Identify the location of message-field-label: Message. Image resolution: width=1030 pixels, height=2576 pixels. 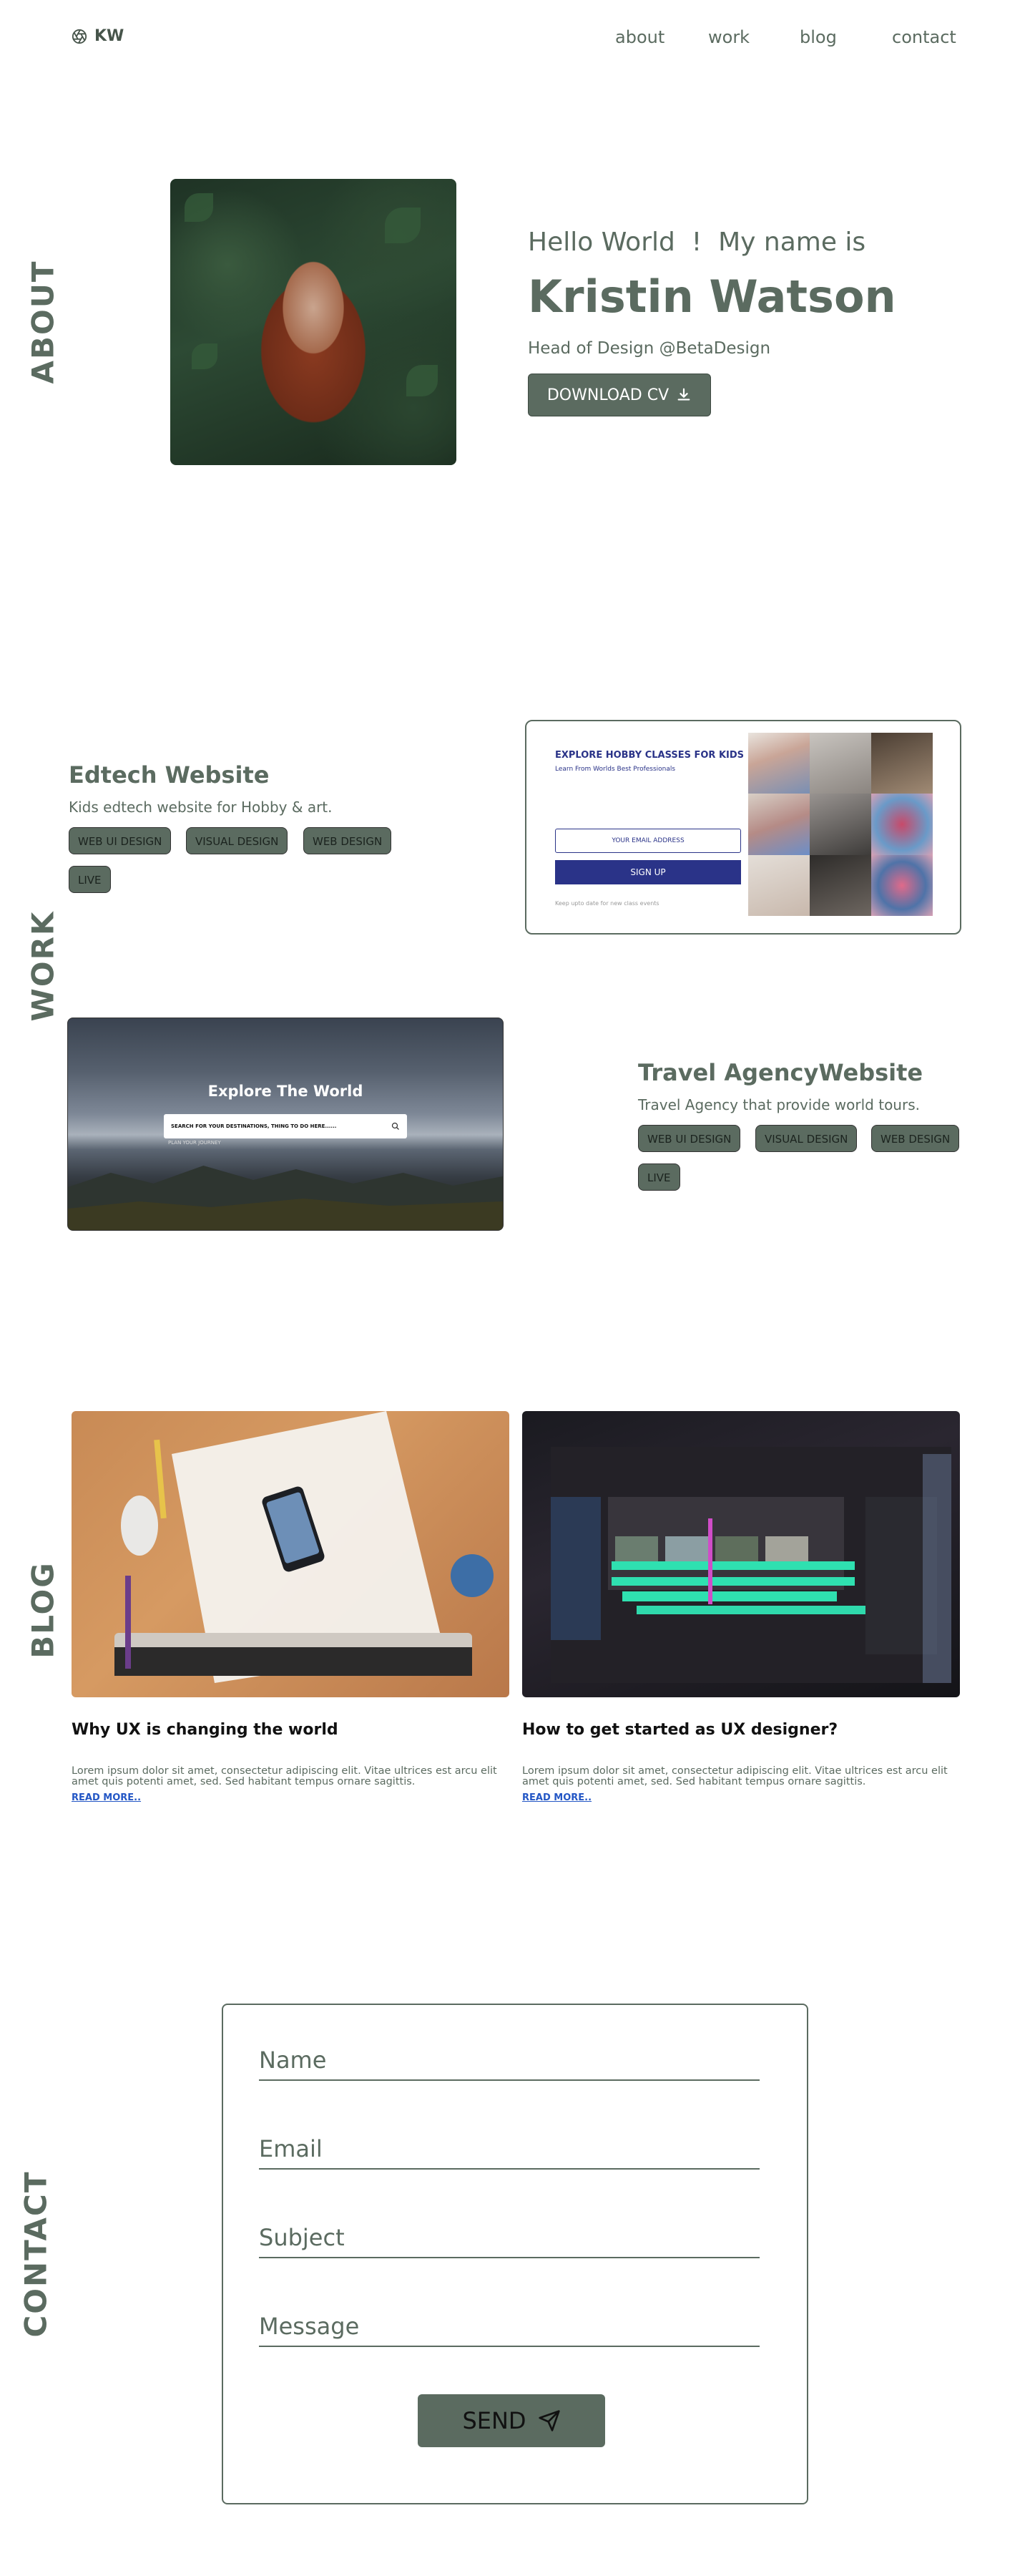
(309, 2326).